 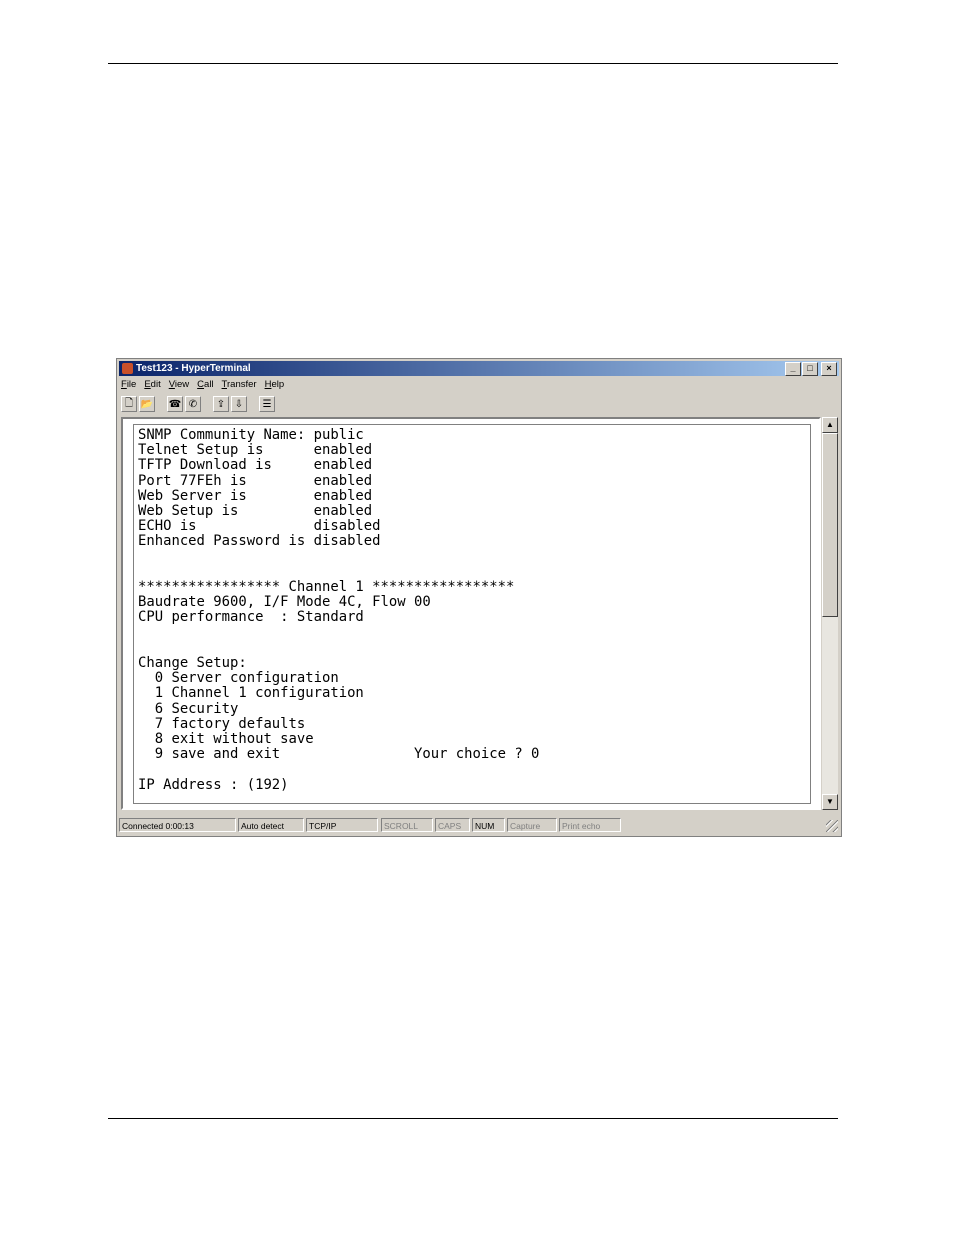 What do you see at coordinates (221, 404) in the screenshot?
I see `send-file-icon: ⇪` at bounding box center [221, 404].